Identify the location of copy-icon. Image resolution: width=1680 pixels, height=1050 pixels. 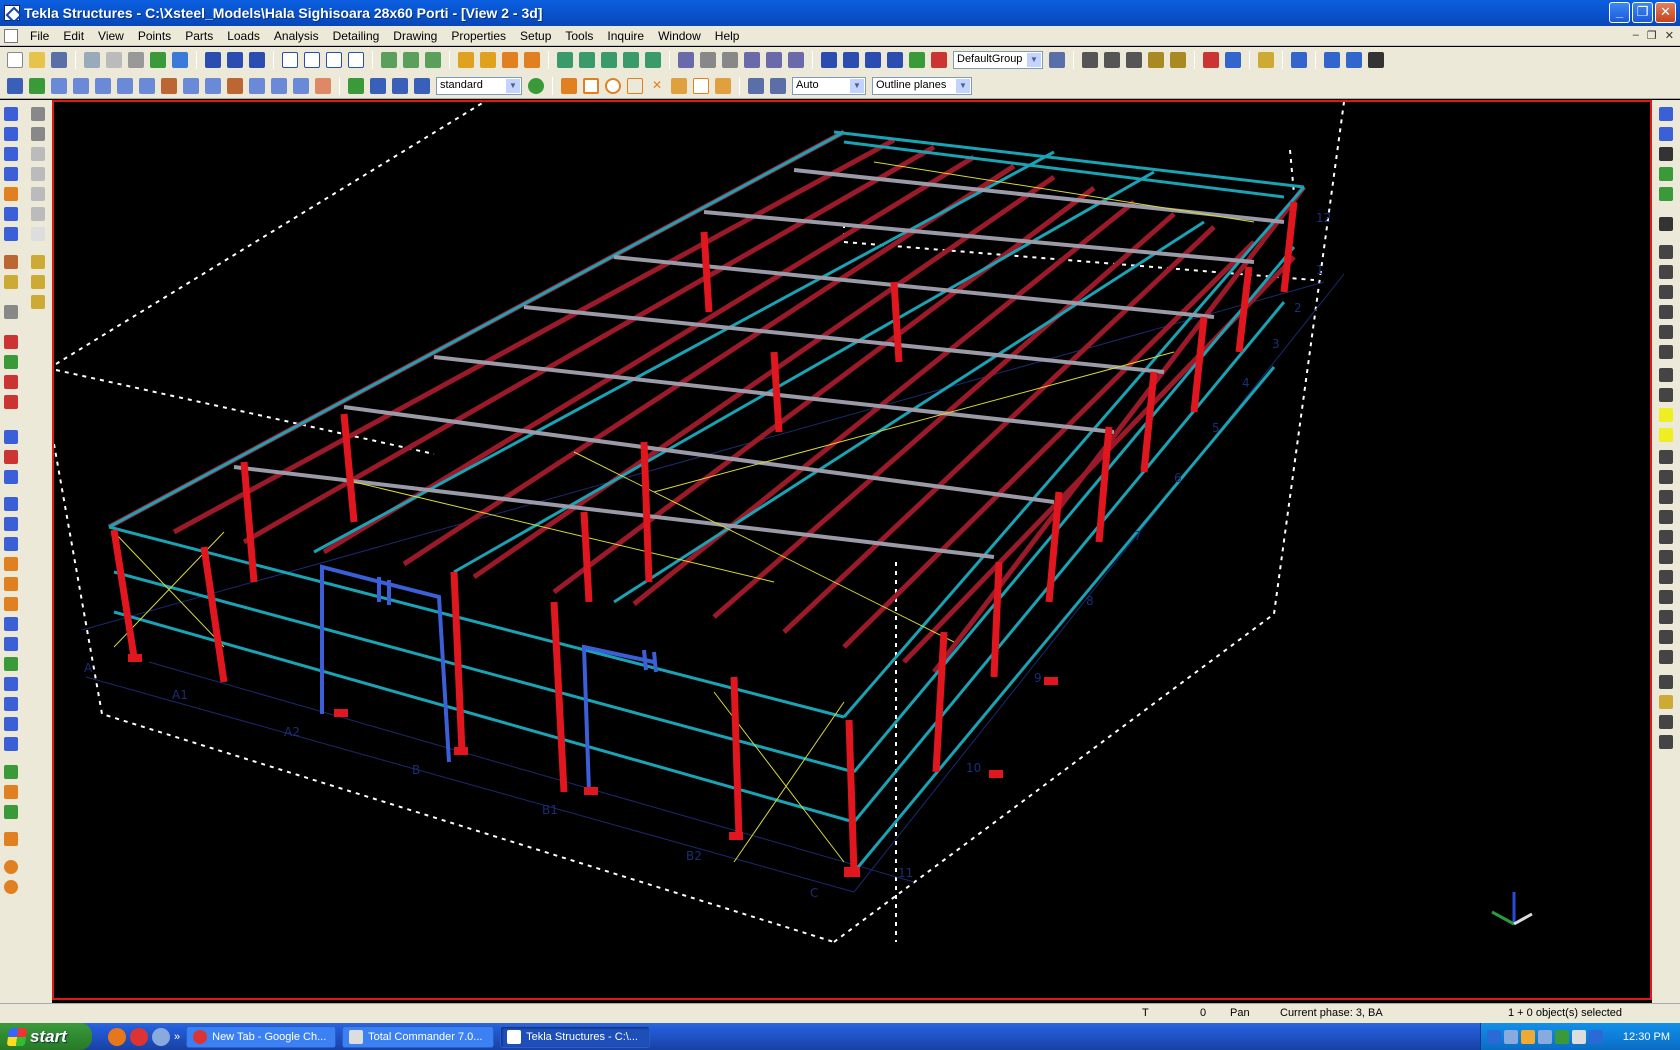
(587, 60).